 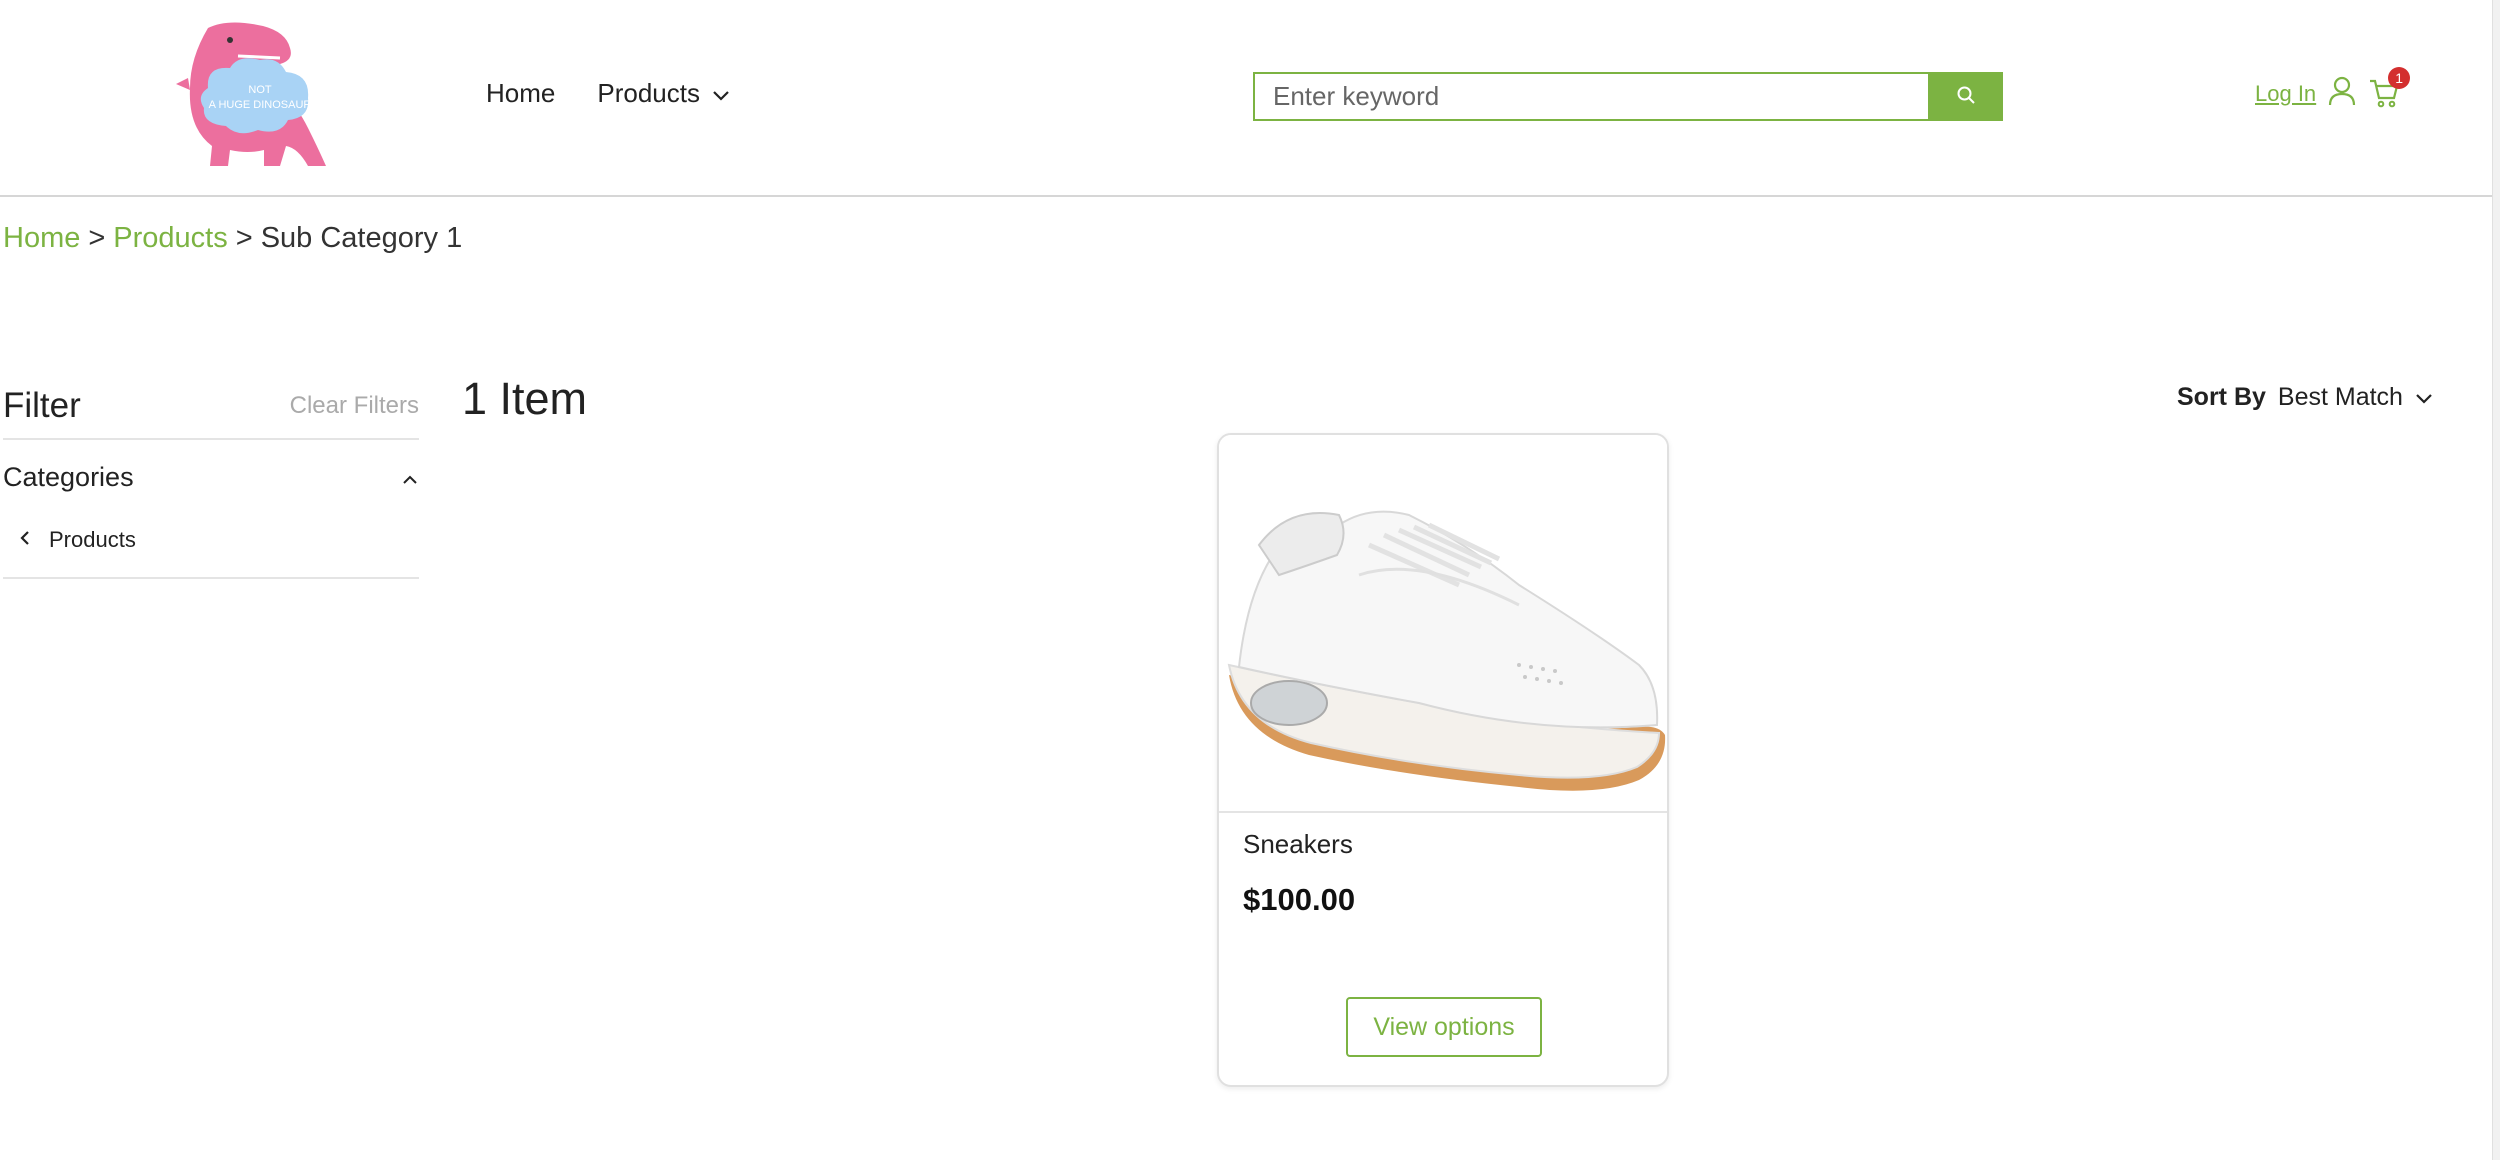 I want to click on search-button, so click(x=1965, y=96).